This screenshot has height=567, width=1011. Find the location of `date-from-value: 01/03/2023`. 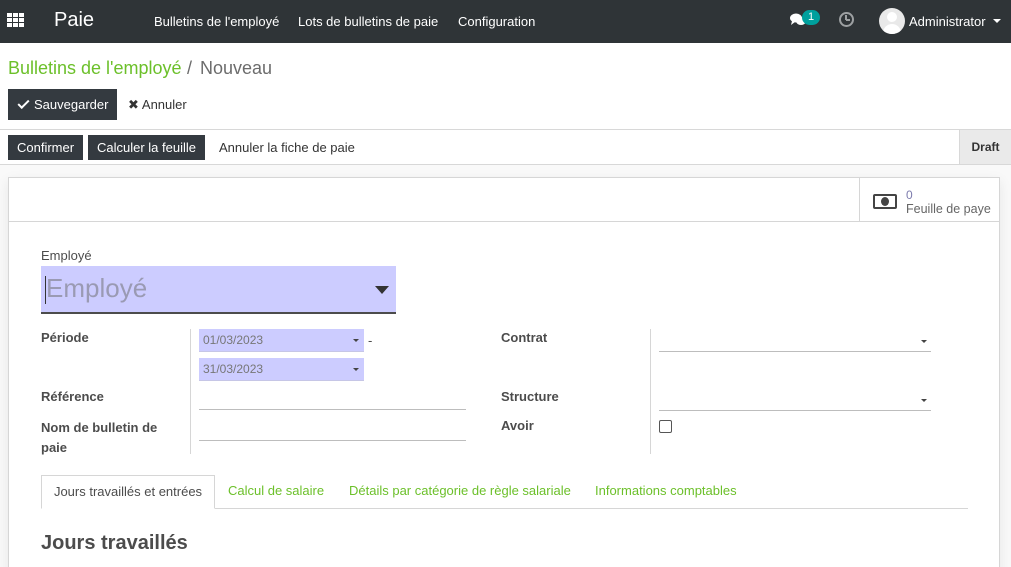

date-from-value: 01/03/2023 is located at coordinates (233, 340).